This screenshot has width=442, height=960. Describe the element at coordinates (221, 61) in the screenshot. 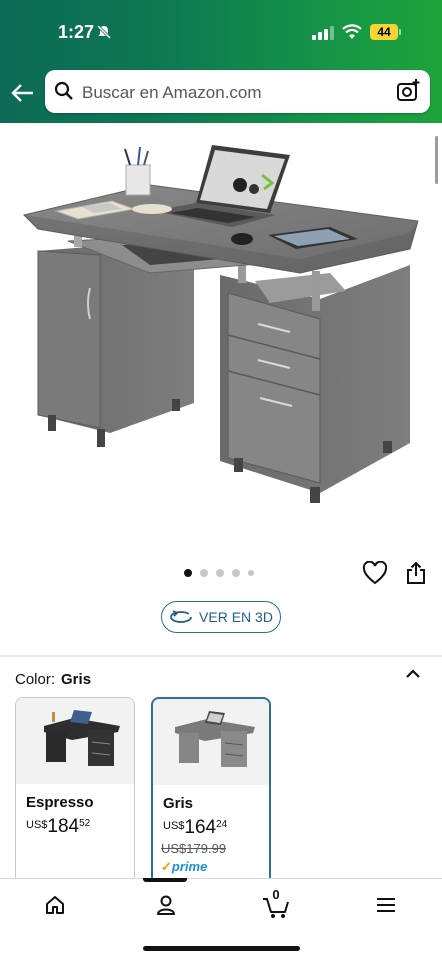

I see `header: 1:27 44 Buscar en Amazon.com` at that location.